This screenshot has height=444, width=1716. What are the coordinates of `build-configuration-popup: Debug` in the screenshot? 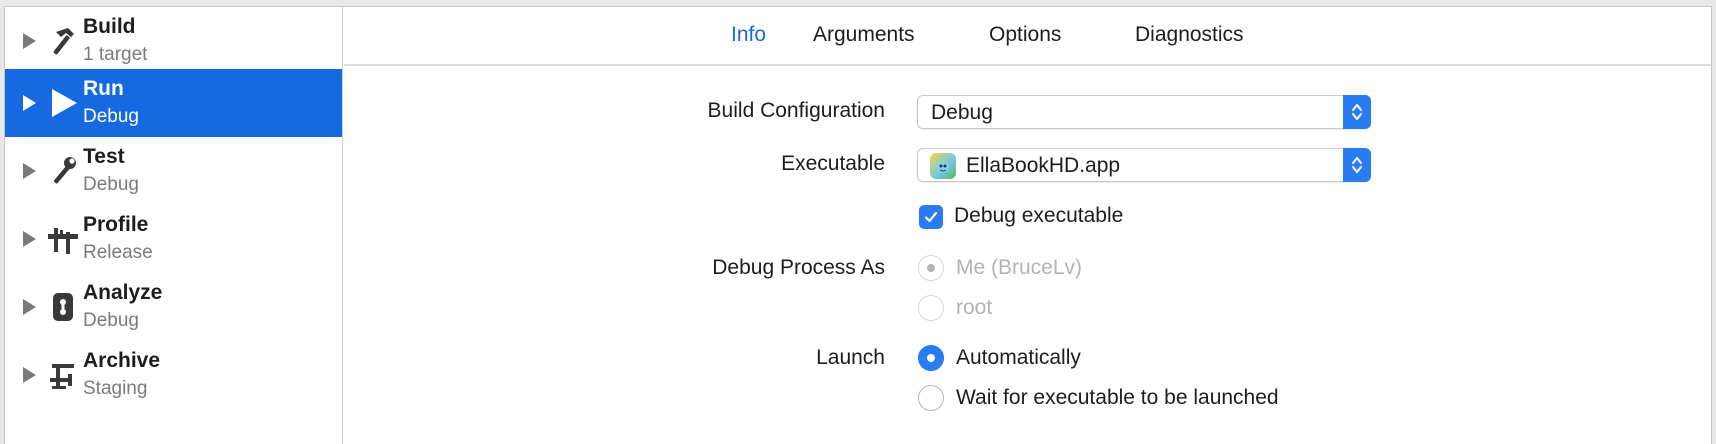 It's located at (1144, 112).